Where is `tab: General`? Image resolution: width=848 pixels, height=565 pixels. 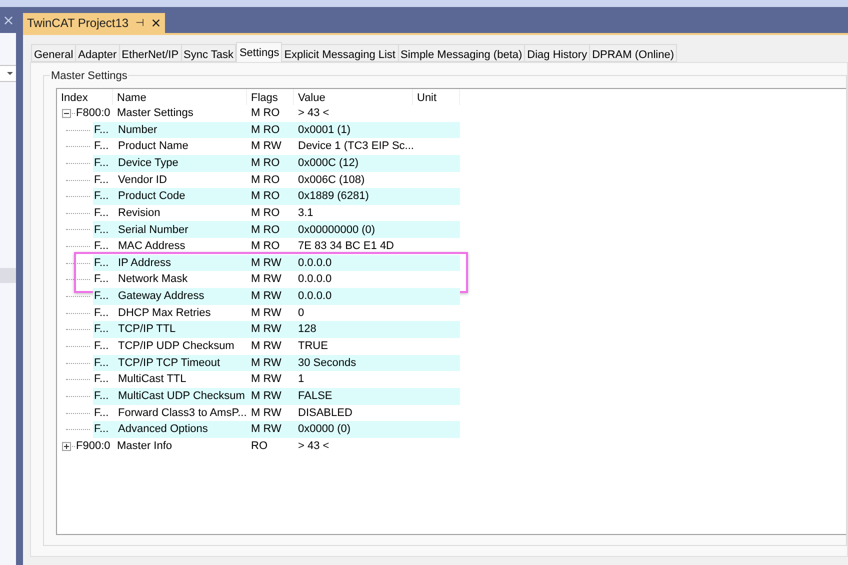
tab: General is located at coordinates (53, 53).